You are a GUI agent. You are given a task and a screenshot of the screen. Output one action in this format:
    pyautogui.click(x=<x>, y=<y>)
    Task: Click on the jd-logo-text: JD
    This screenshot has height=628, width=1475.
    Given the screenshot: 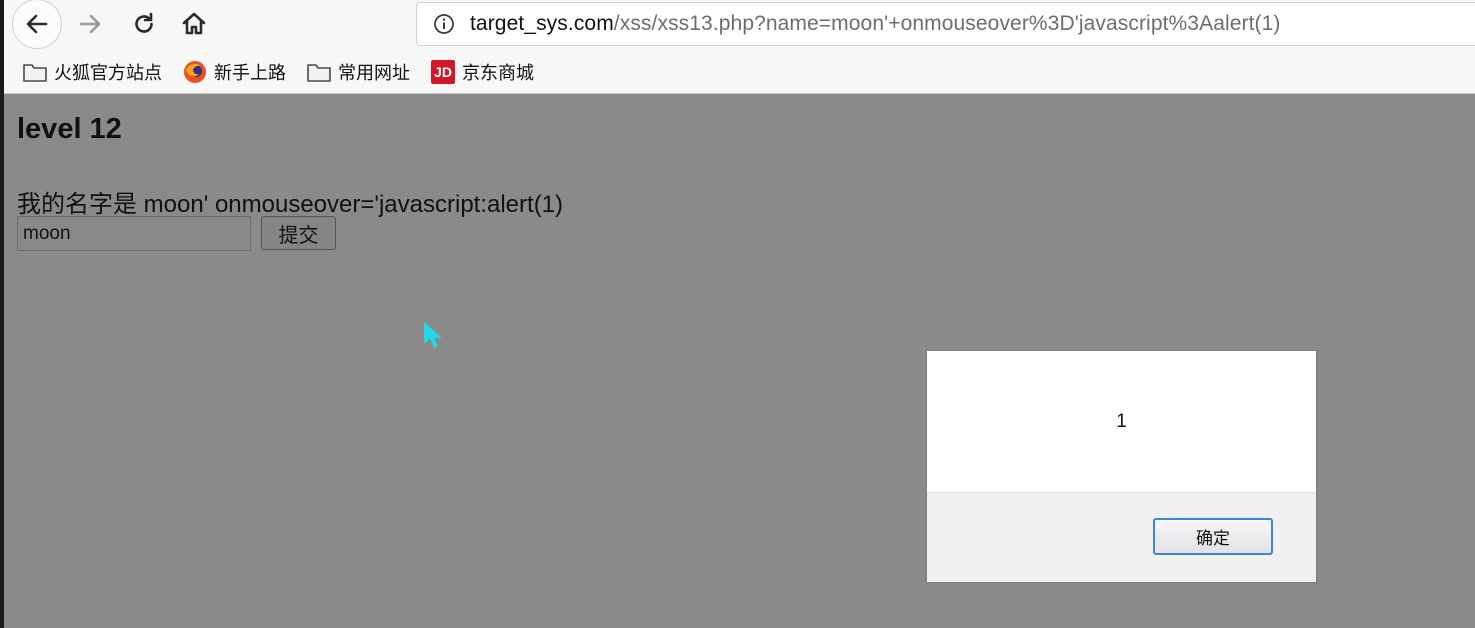 What is the action you would take?
    pyautogui.click(x=443, y=71)
    